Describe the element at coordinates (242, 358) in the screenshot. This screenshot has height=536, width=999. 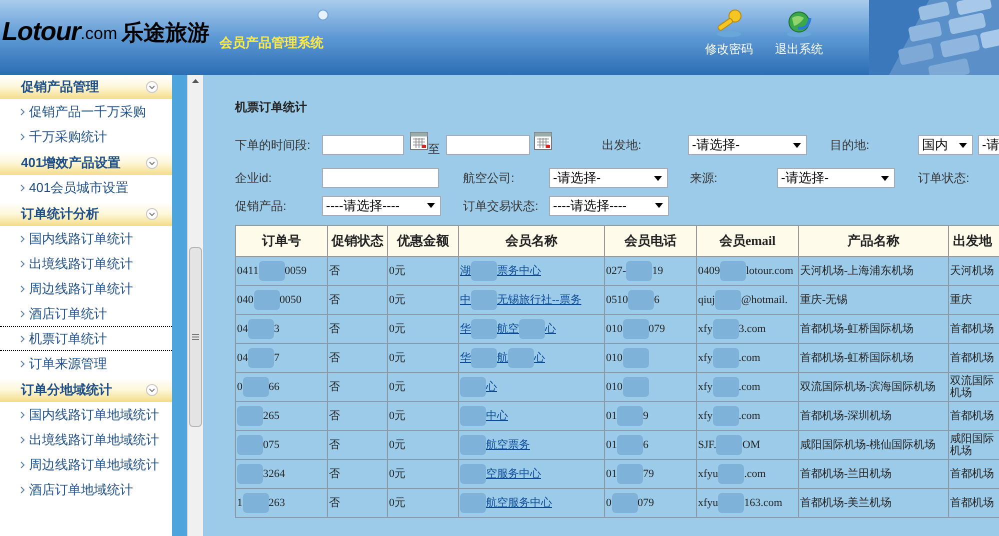
I see `table-cell-text: 04` at that location.